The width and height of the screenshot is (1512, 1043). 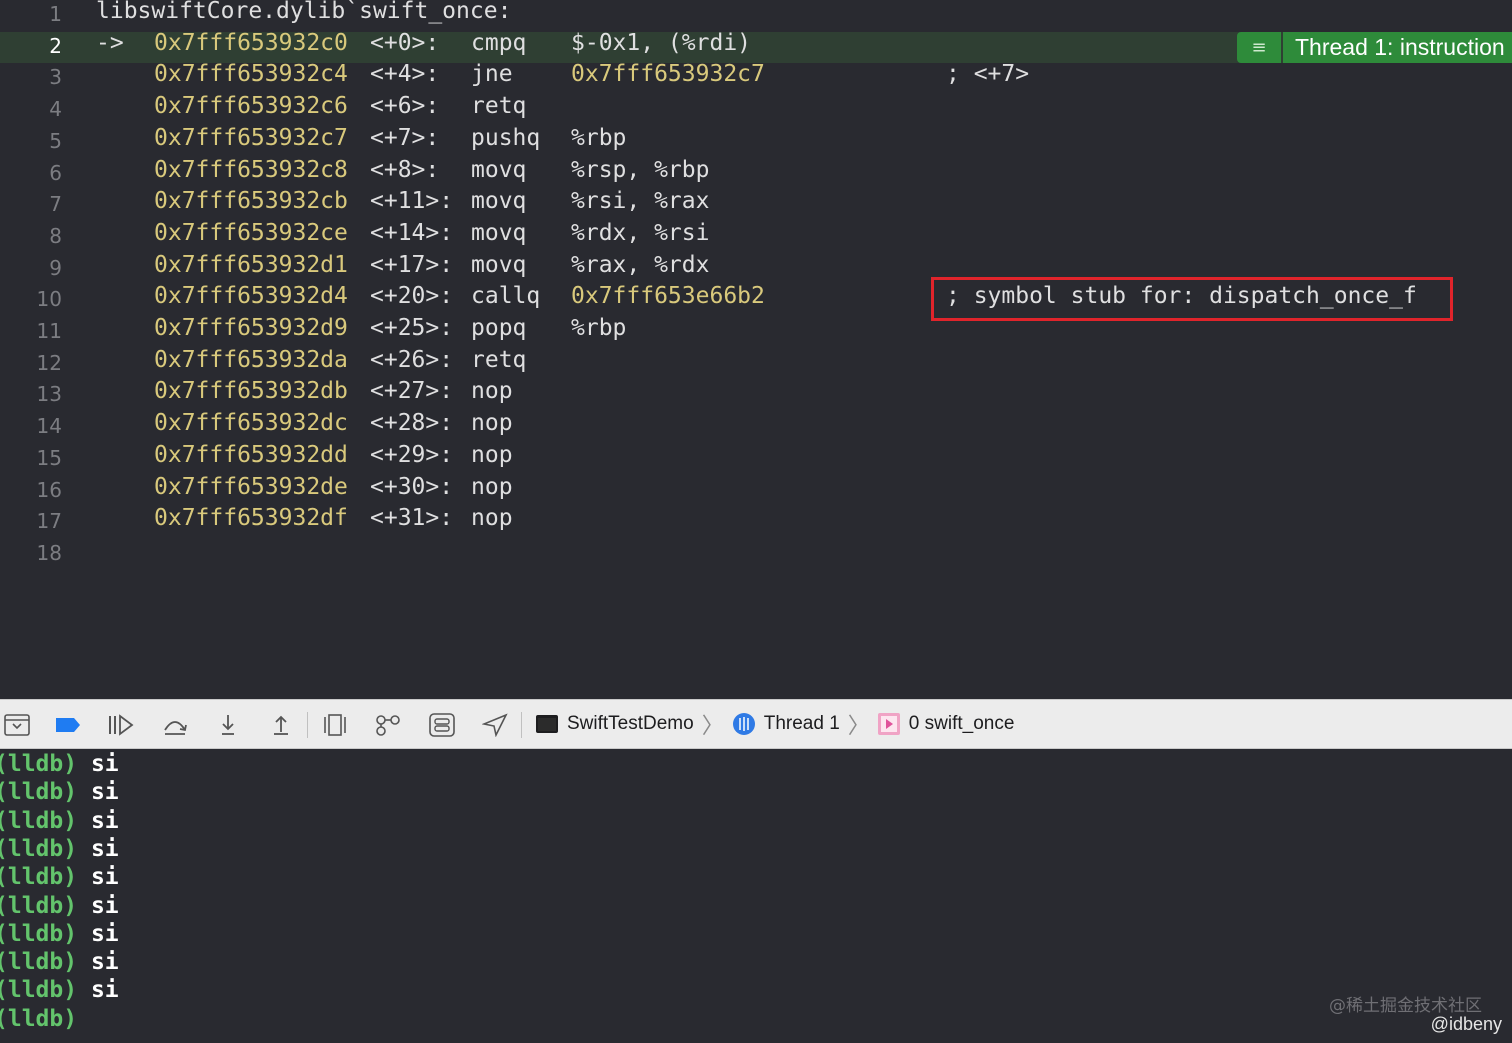 What do you see at coordinates (640, 201) in the screenshot?
I see `operands: %rsi, %rax` at bounding box center [640, 201].